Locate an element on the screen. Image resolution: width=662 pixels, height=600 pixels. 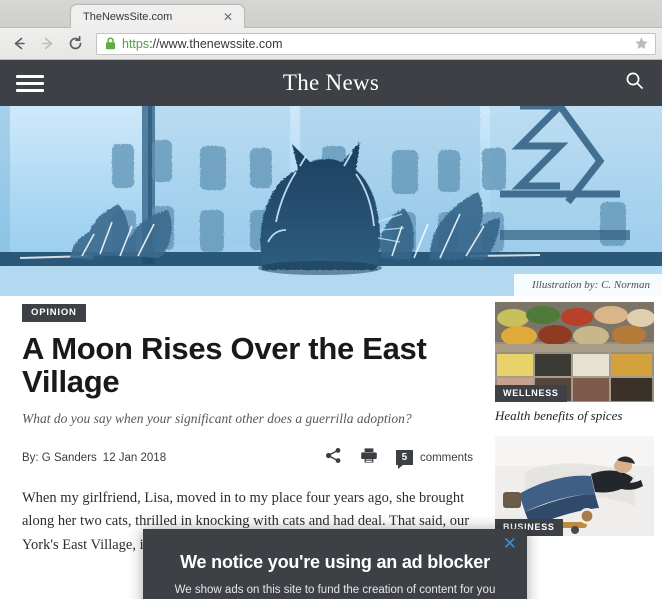
search-button is located at coordinates (634, 83).